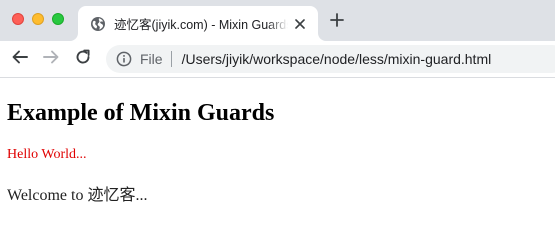 The height and width of the screenshot is (240, 555). I want to click on reload-button, so click(83, 59).